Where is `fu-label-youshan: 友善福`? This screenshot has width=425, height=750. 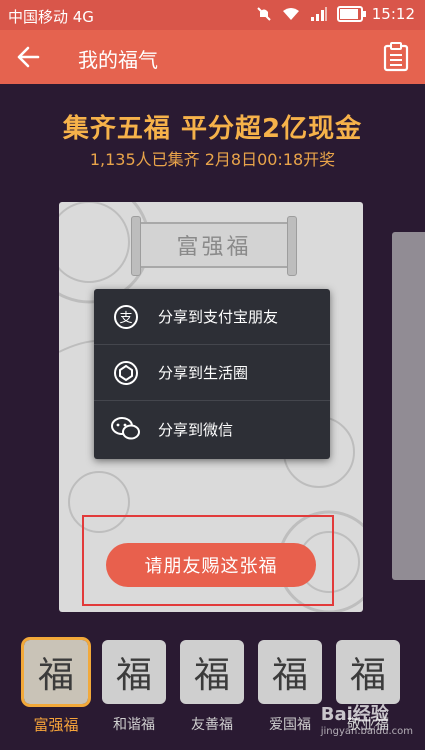
fu-label-youshan: 友善福 is located at coordinates (212, 725).